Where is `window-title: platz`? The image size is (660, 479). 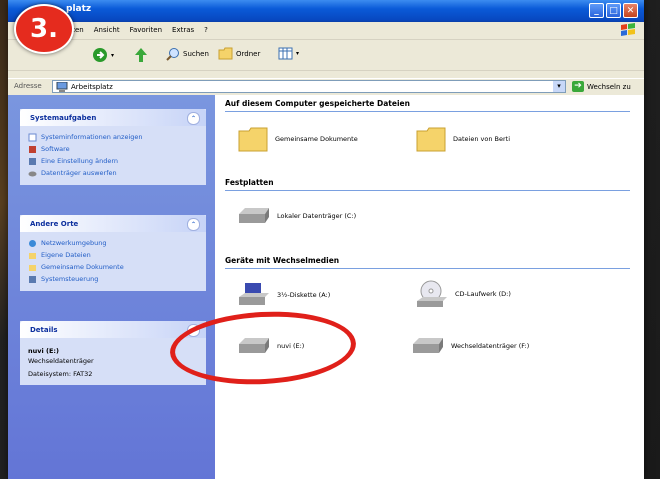
window-title: platz is located at coordinates (79, 9).